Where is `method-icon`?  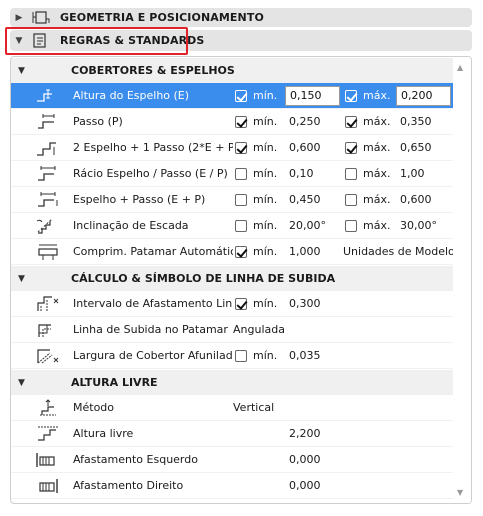
method-icon is located at coordinates (48, 408).